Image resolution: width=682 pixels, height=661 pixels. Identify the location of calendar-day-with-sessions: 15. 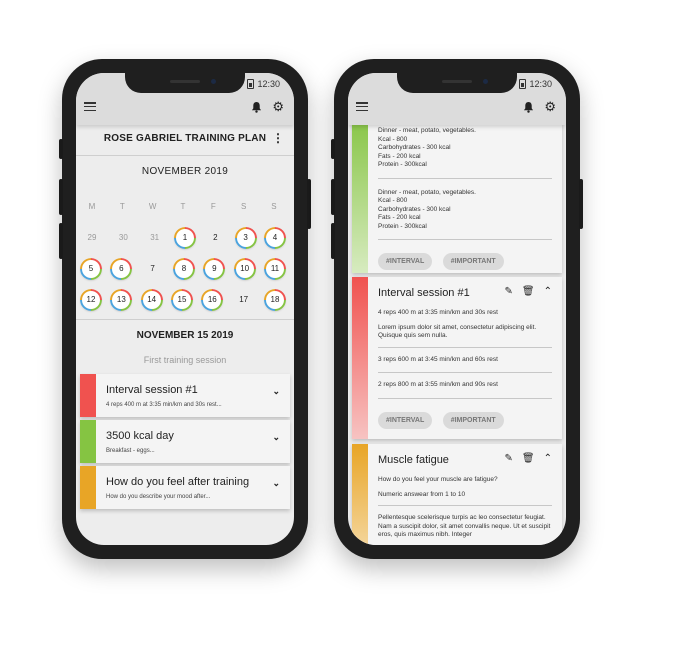
(181, 299).